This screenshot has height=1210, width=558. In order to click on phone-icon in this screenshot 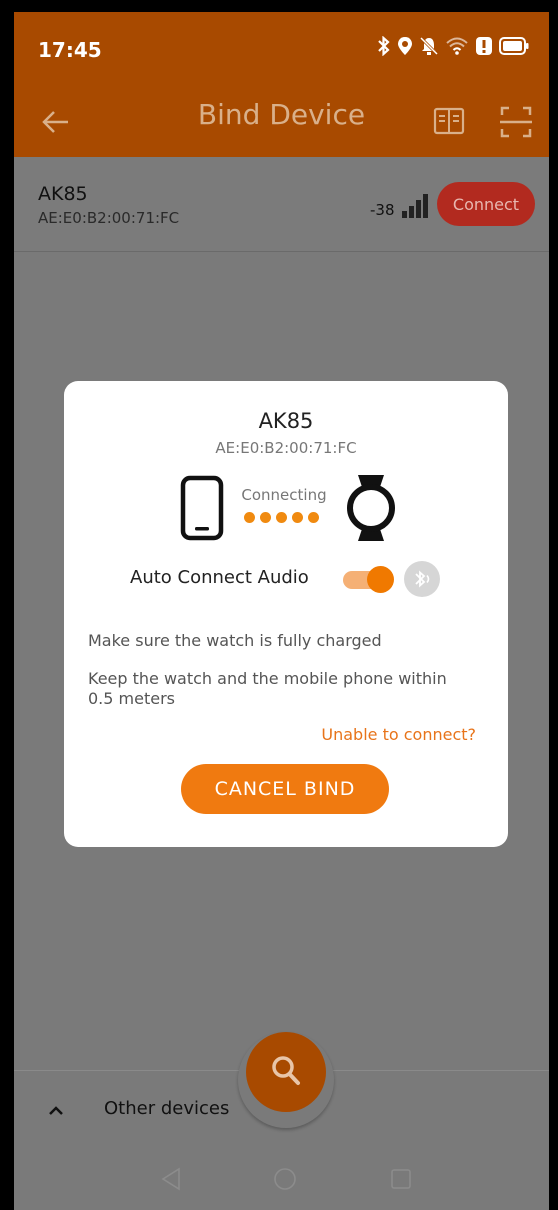, I will do `click(202, 510)`.